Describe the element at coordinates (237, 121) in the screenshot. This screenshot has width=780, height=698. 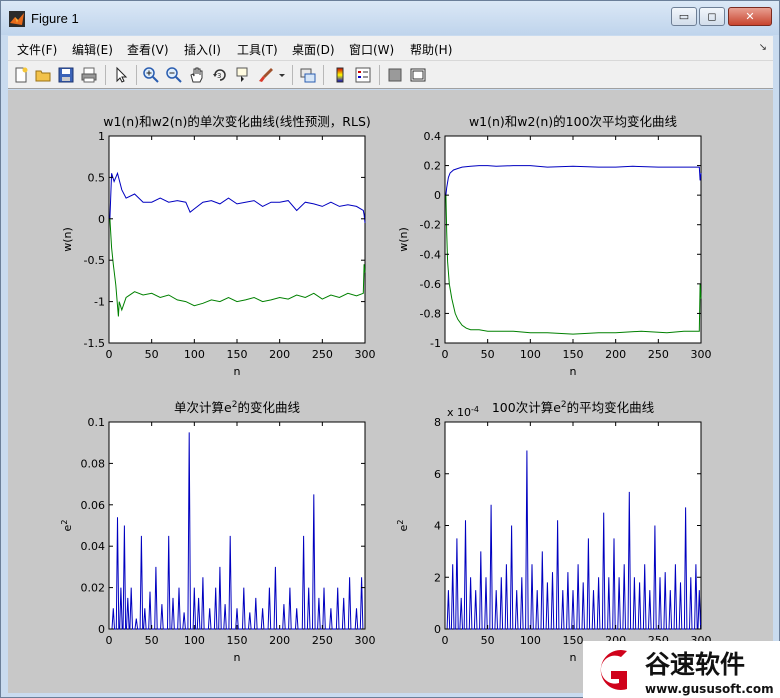
I see `axes-title: w1(n)和w2(n)的单次变化曲线(线性预测，RLS)` at that location.